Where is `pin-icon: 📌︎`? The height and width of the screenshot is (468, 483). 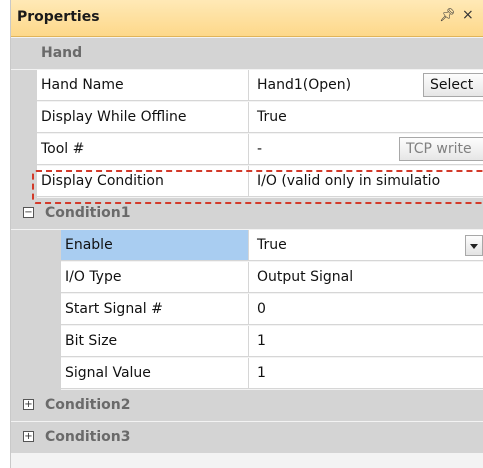 pin-icon: 📌︎ is located at coordinates (447, 15).